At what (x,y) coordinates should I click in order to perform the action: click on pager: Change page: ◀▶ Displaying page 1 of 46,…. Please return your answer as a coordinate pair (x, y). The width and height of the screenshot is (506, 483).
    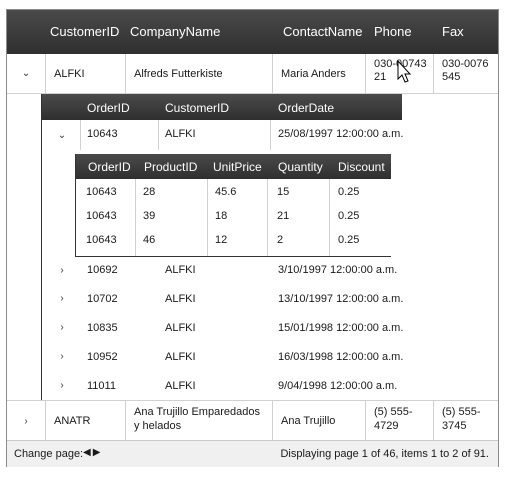
    Looking at the image, I should click on (252, 453).